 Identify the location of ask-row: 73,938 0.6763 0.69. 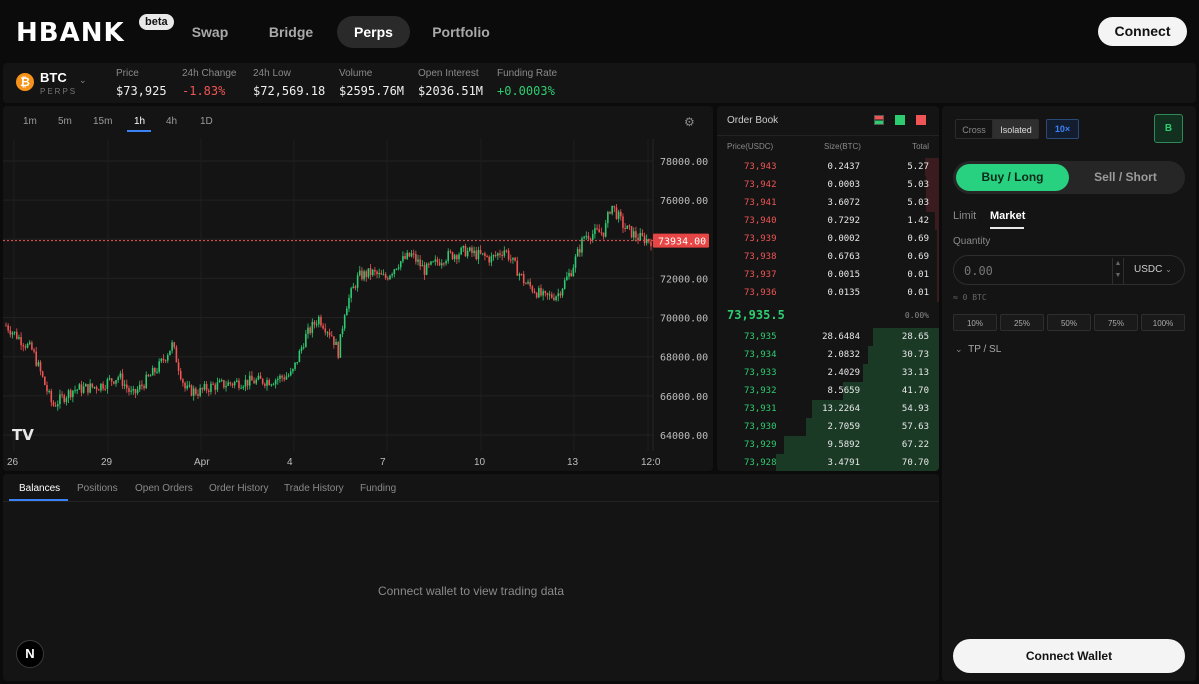
(828, 257).